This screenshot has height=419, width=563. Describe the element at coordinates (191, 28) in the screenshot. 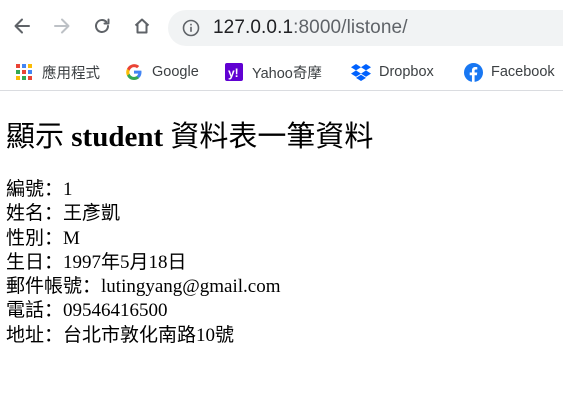

I see `info-icon` at that location.